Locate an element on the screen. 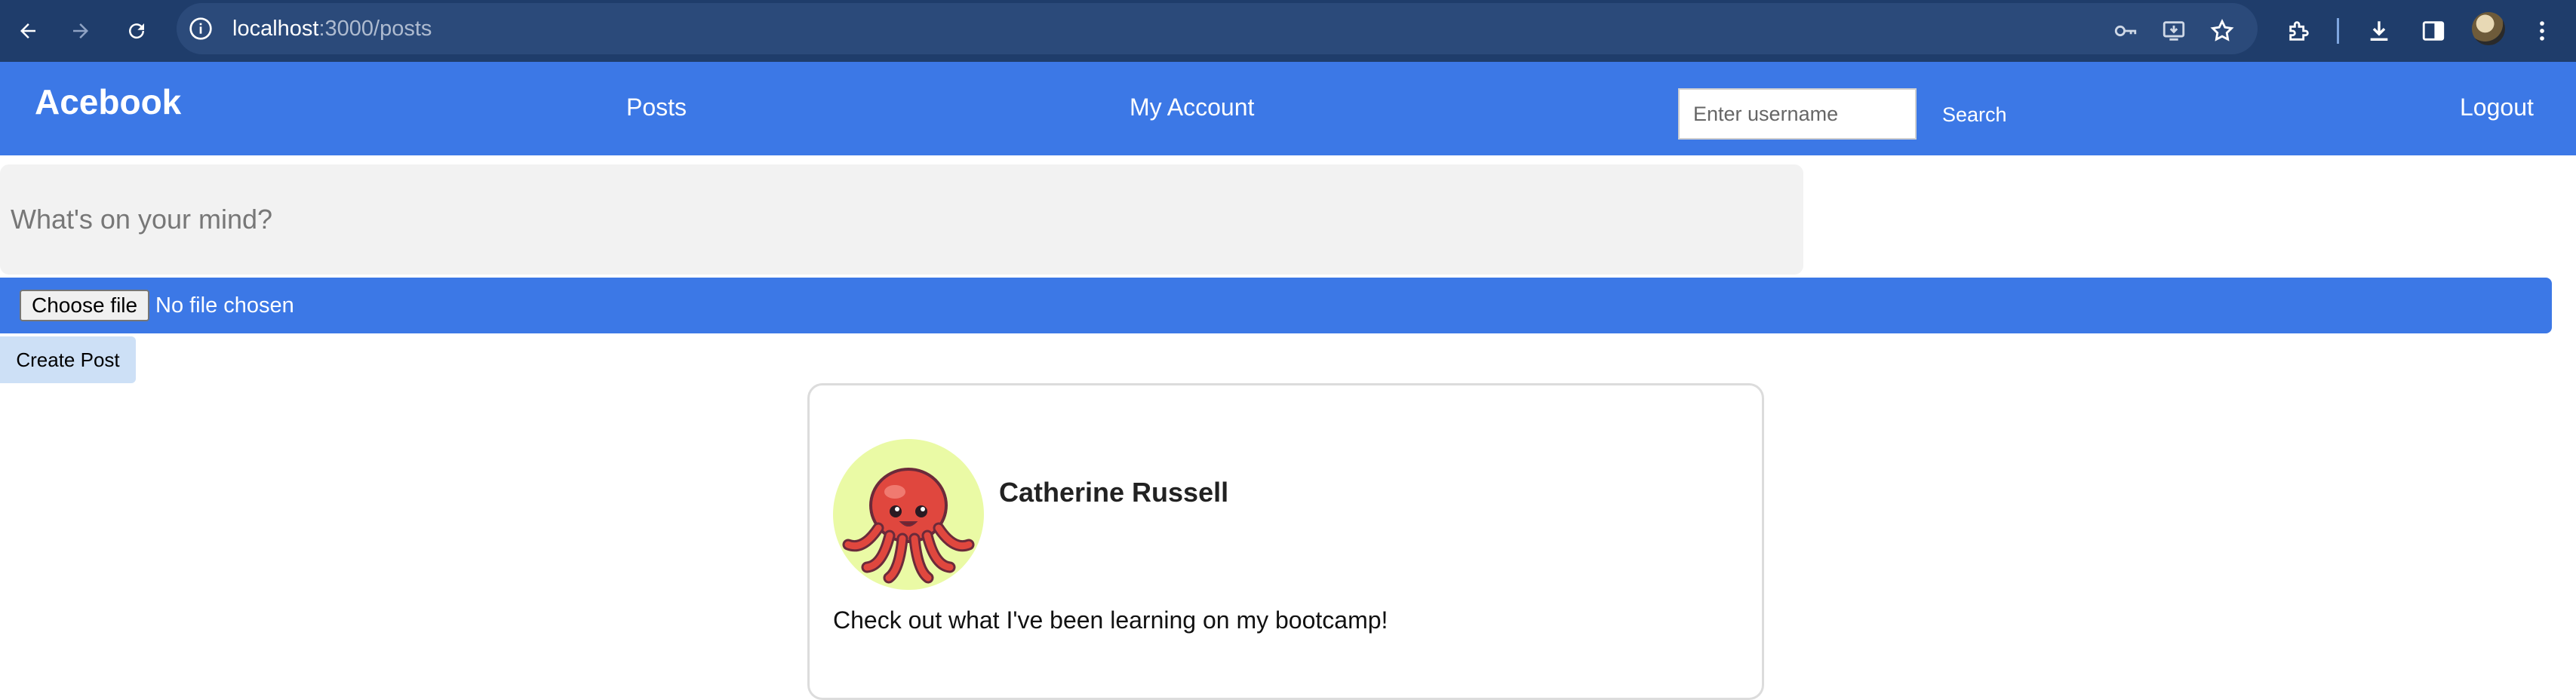 The image size is (2576, 700). forward-icon is located at coordinates (80, 31).